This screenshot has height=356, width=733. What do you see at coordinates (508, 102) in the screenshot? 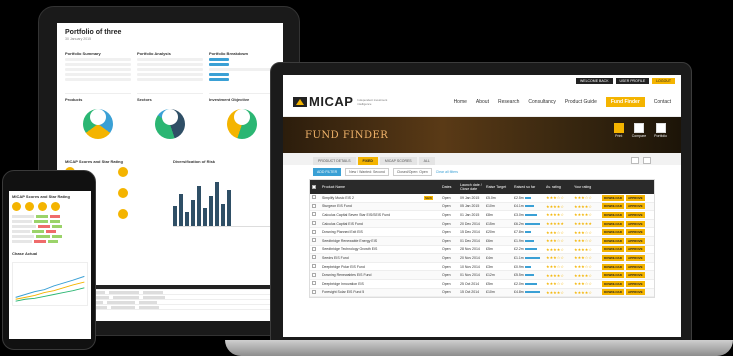
I see `nav-research: Research` at bounding box center [508, 102].